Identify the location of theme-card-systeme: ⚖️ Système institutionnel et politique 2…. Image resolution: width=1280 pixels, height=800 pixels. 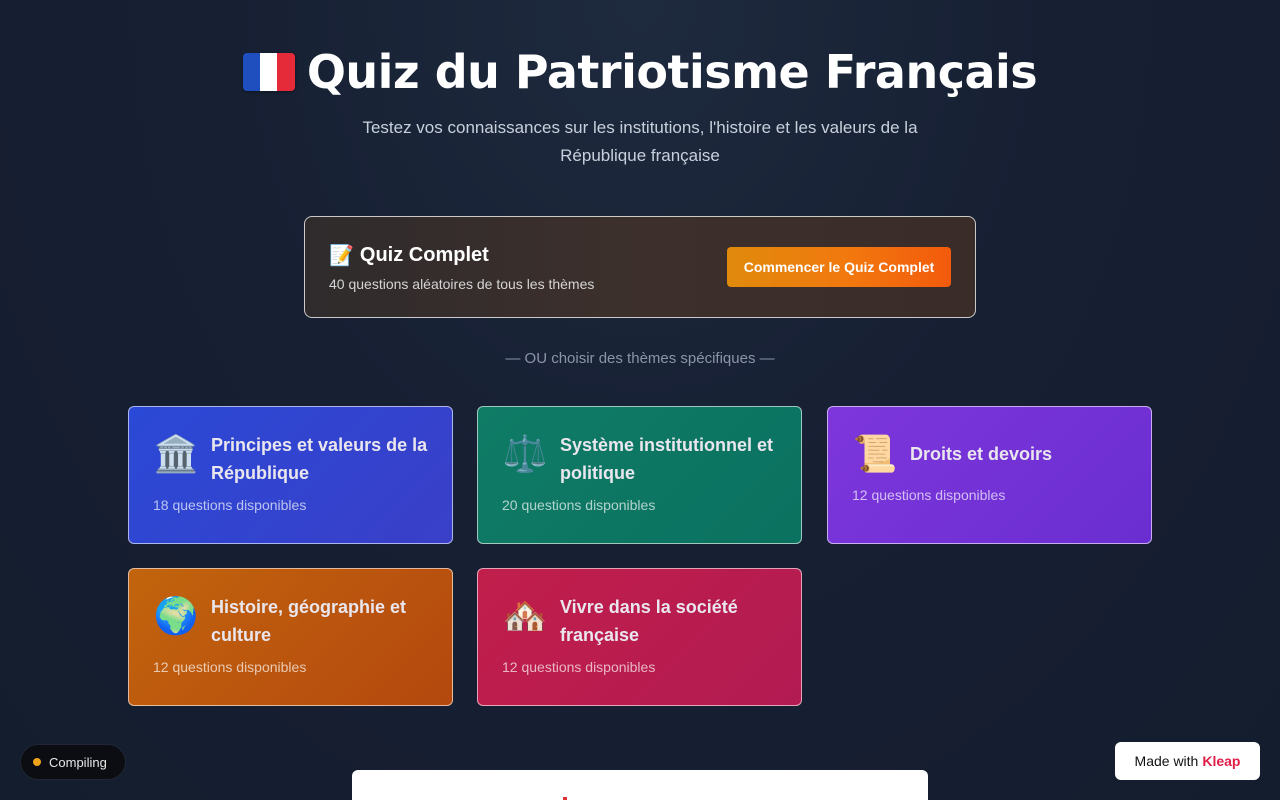
(639, 475).